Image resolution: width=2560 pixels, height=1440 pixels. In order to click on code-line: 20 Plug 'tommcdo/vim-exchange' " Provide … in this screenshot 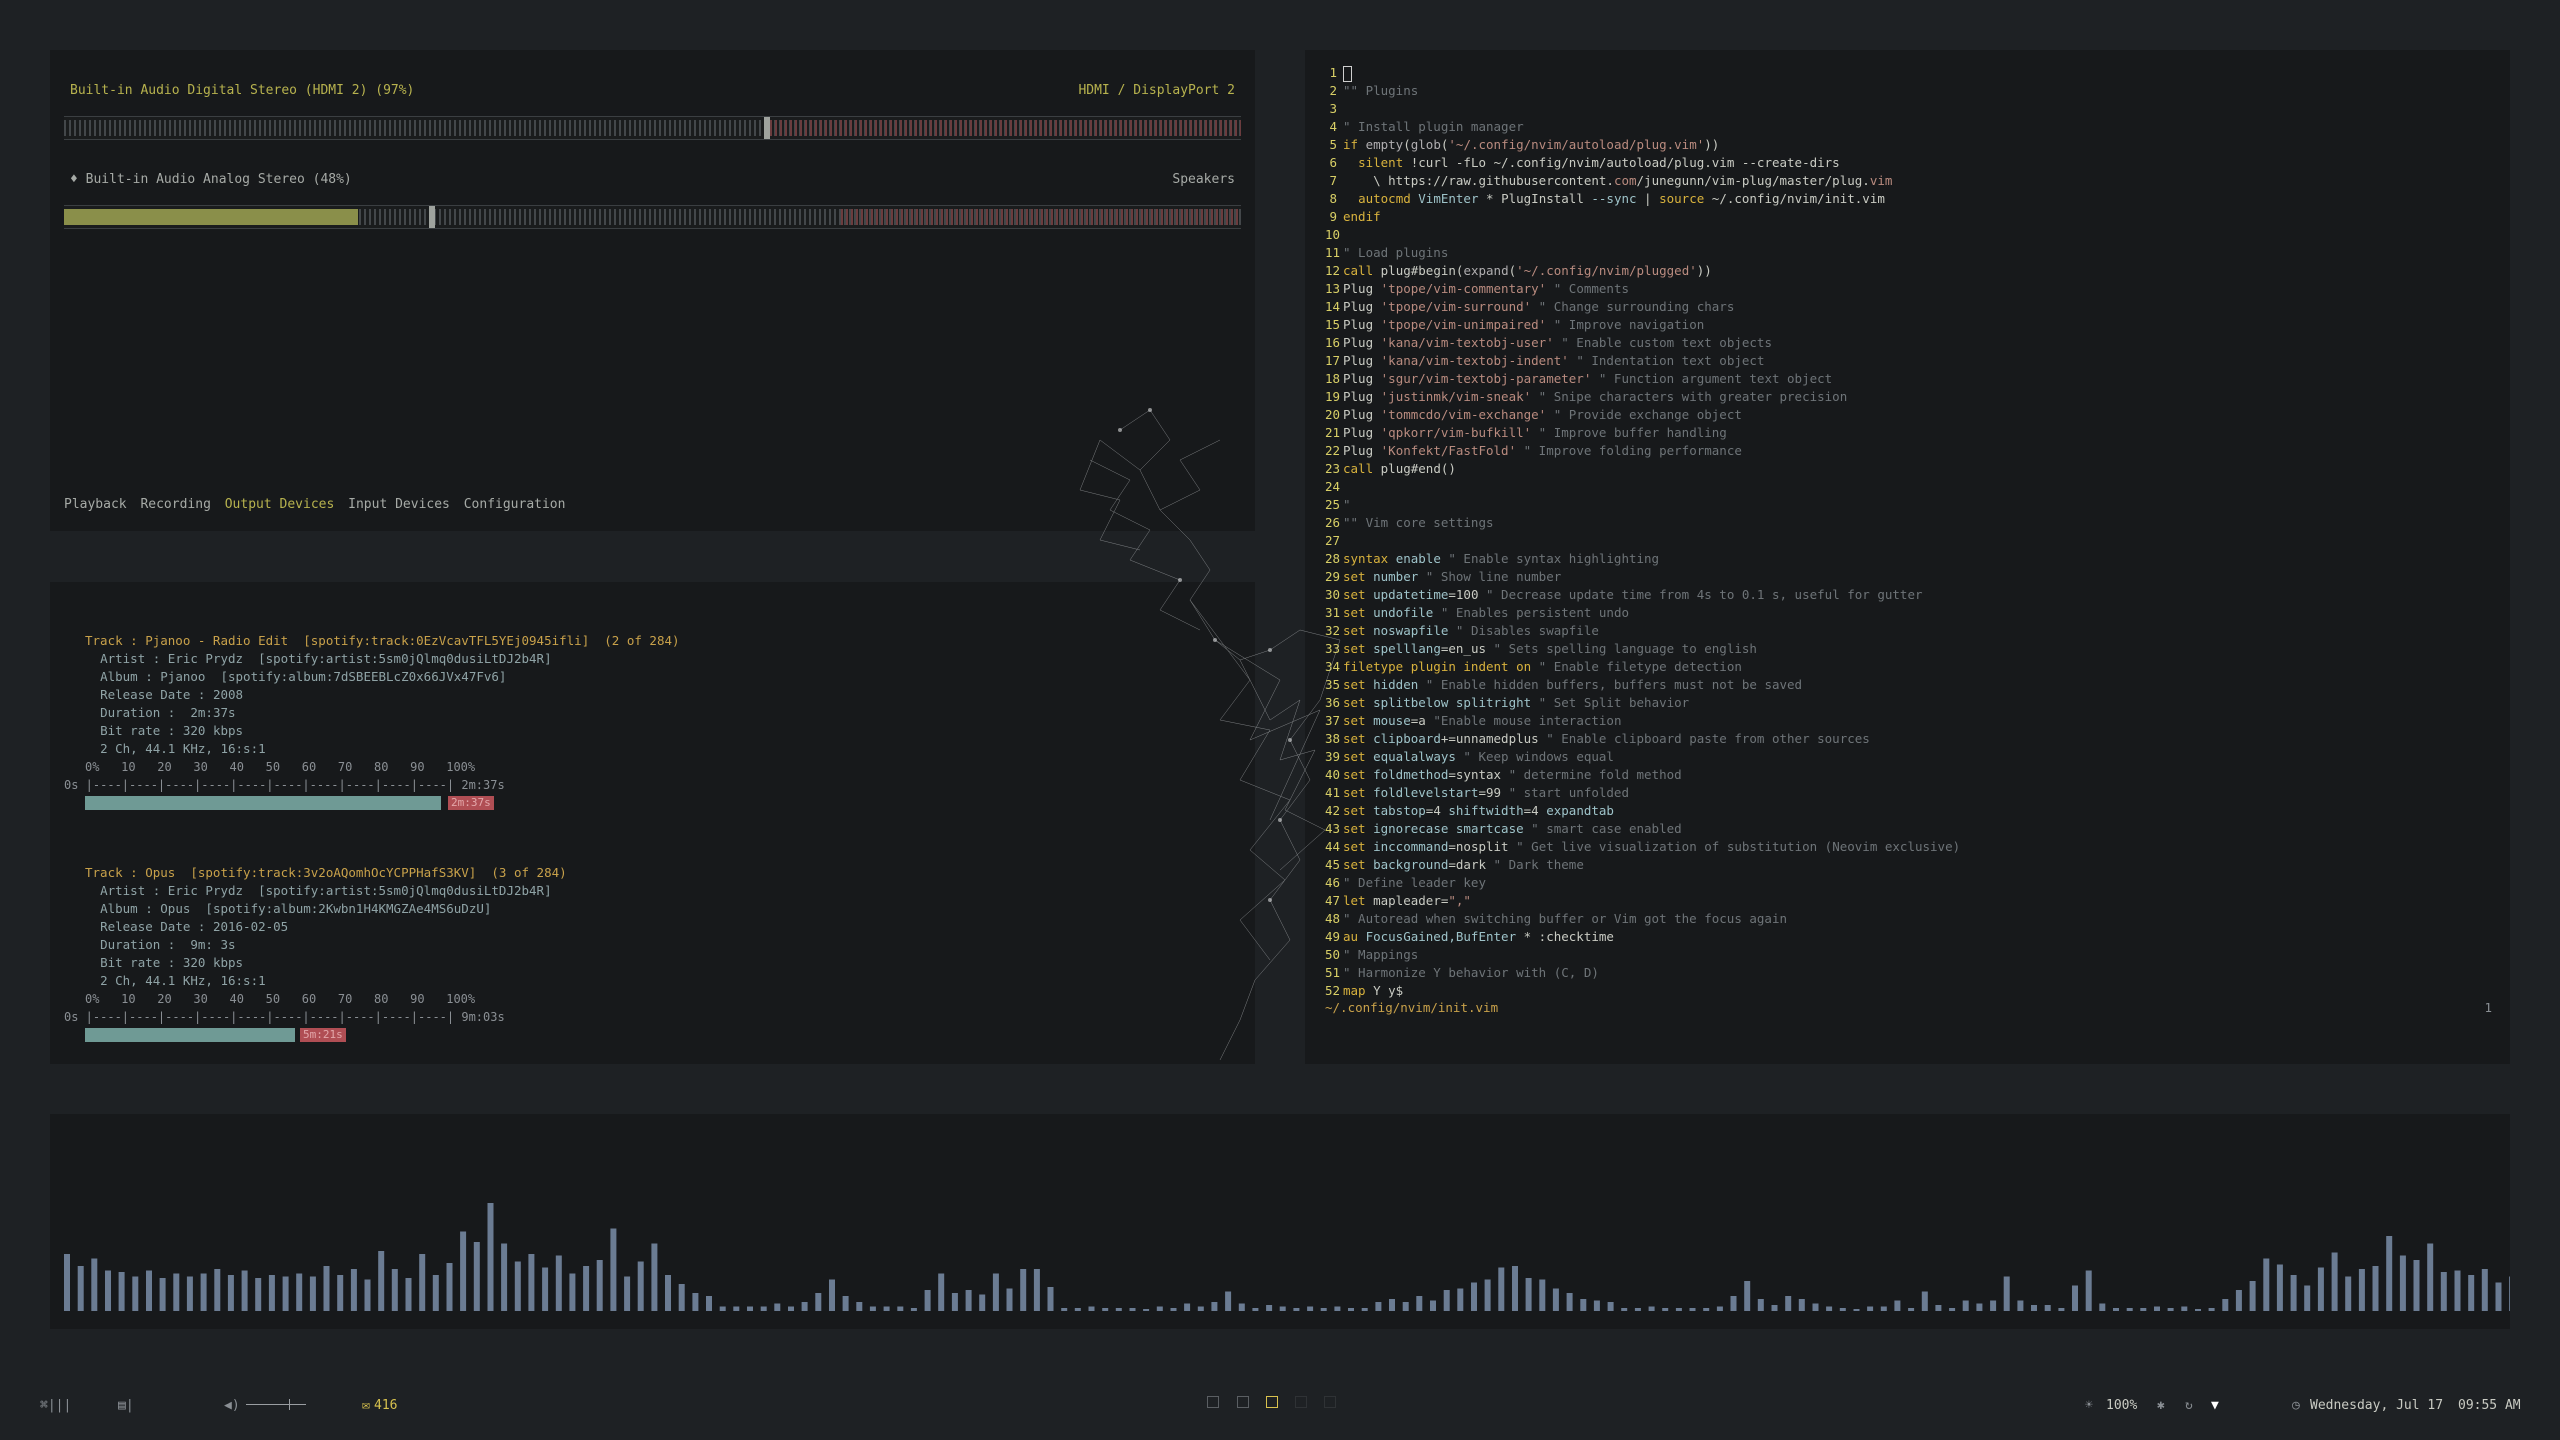, I will do `click(1642, 415)`.